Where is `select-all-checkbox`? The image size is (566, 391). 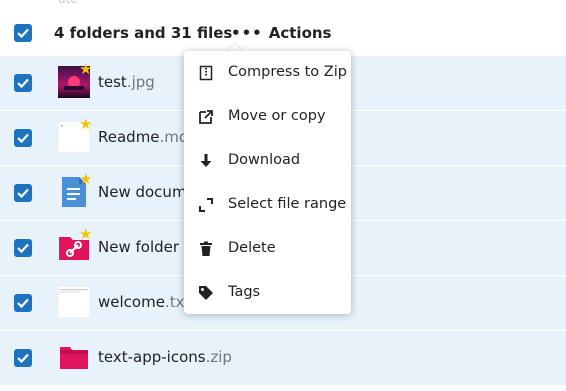
select-all-checkbox is located at coordinates (23, 33).